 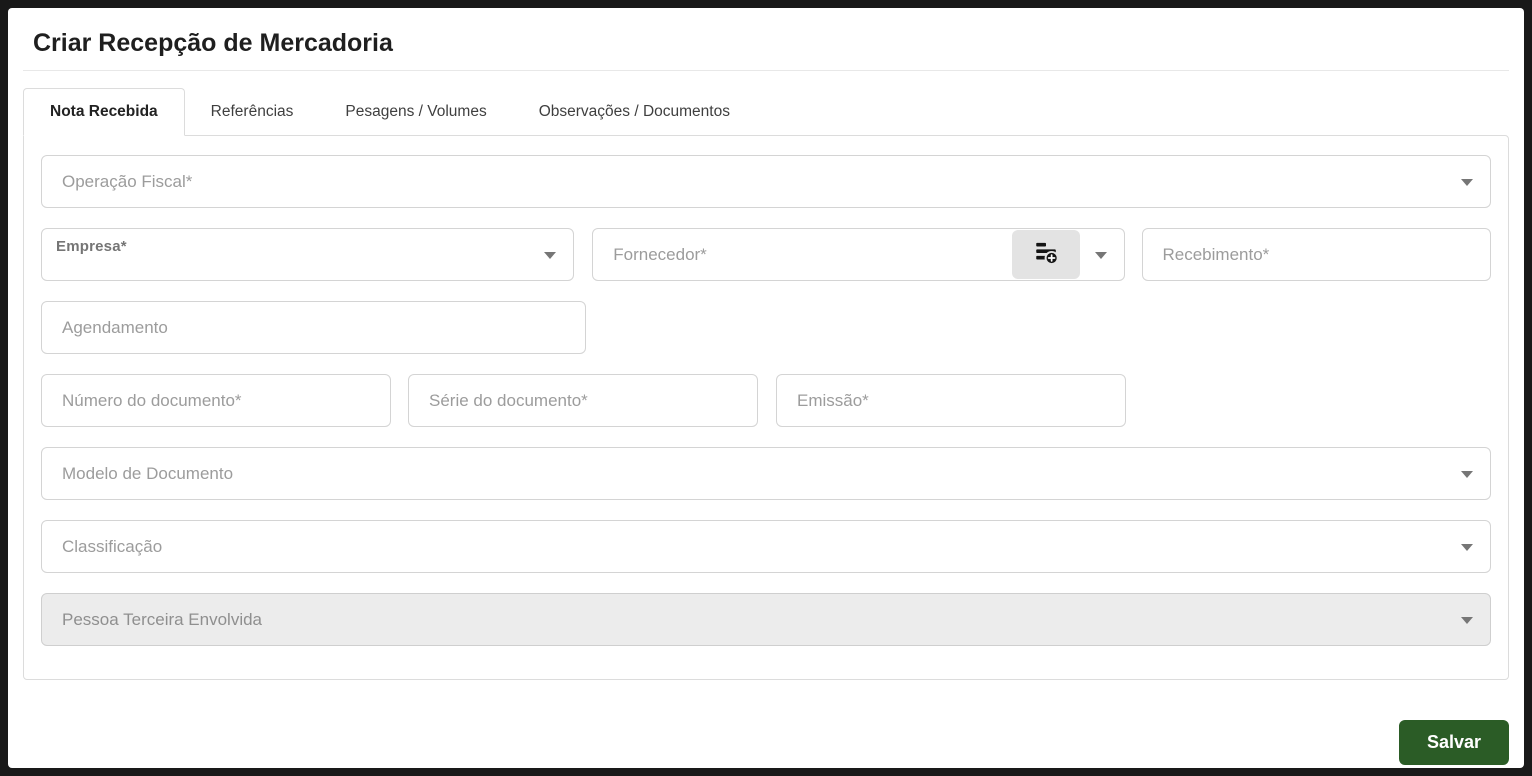 What do you see at coordinates (1454, 742) in the screenshot?
I see `save-button: Salvar` at bounding box center [1454, 742].